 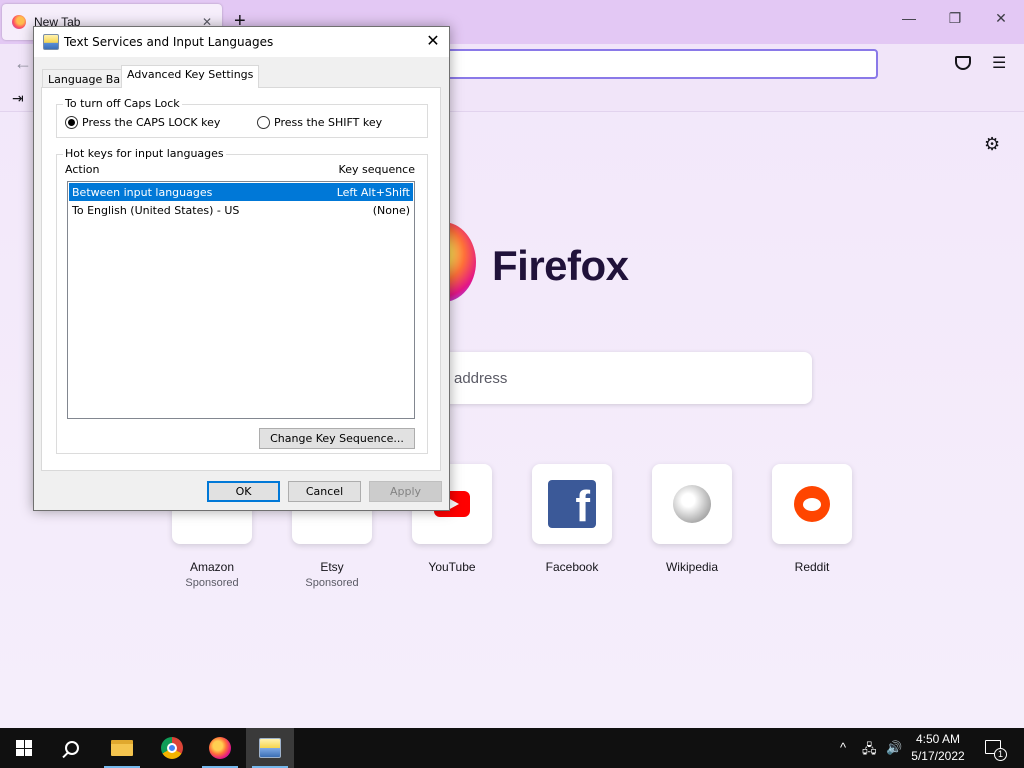 I want to click on shortcut-label: Reddit, so click(x=812, y=567).